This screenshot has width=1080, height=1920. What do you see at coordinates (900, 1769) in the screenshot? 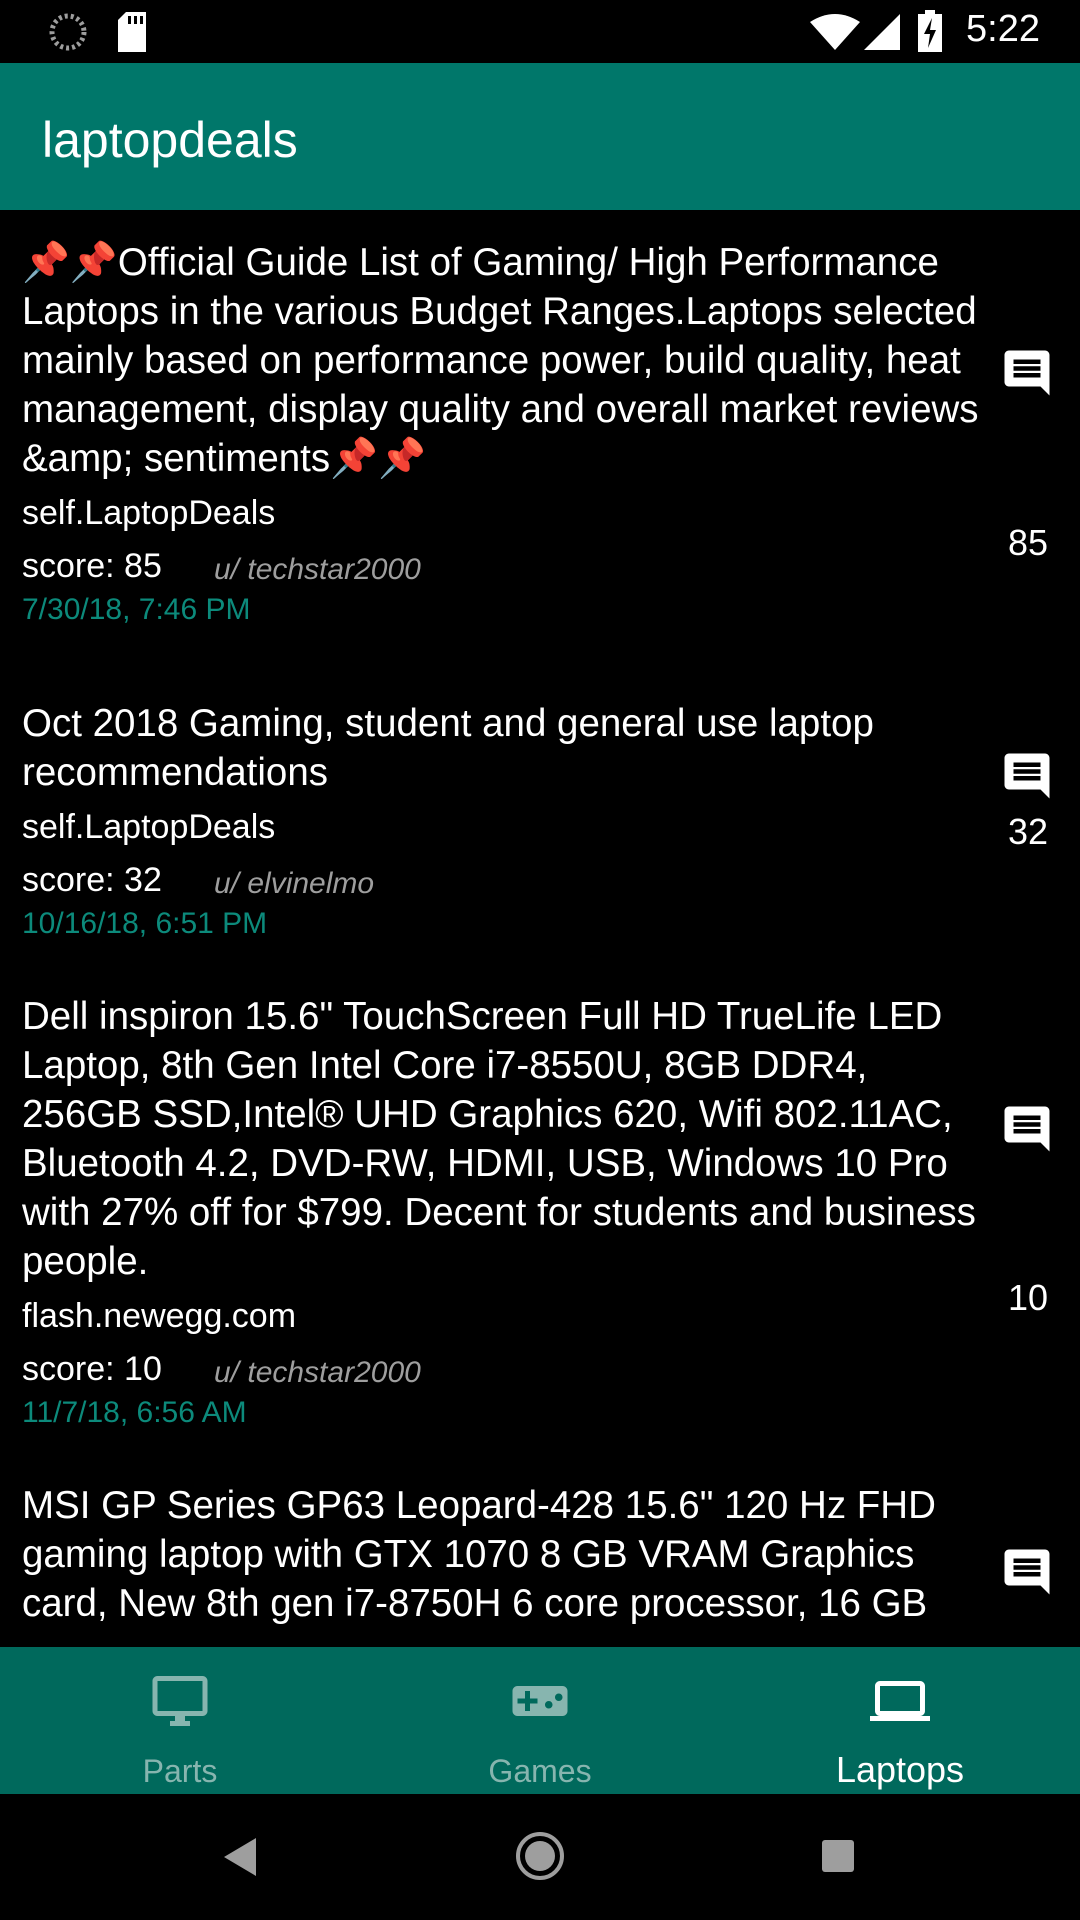
I see `nav-label: Laptops` at bounding box center [900, 1769].